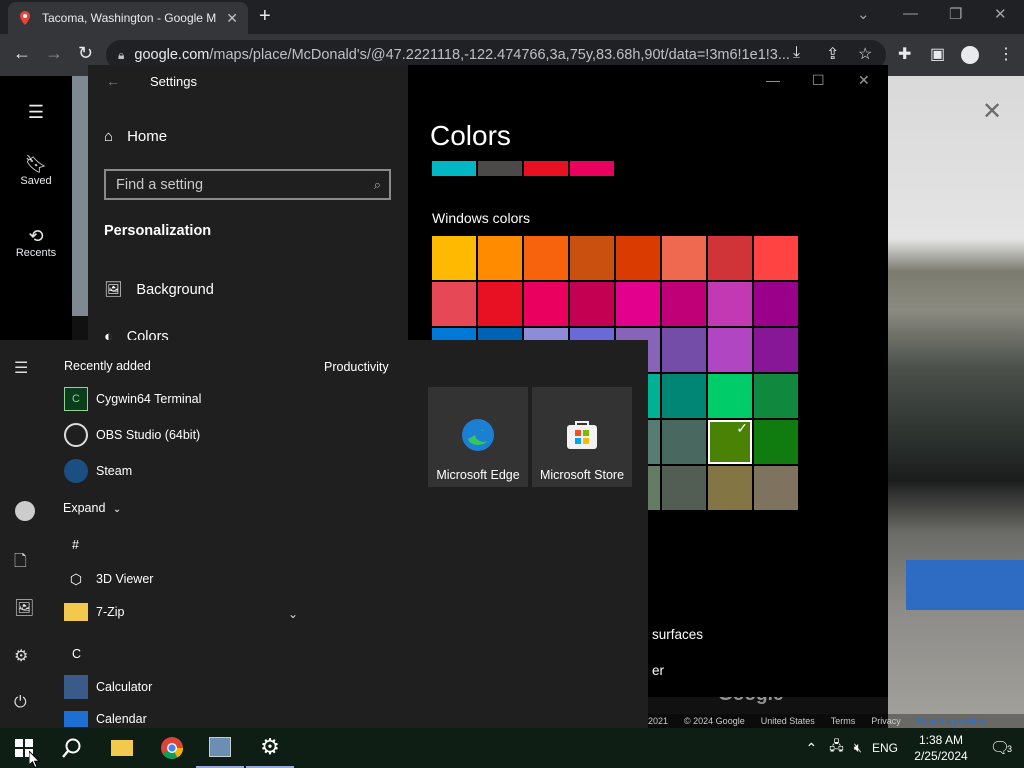 This screenshot has width=1024, height=768. Describe the element at coordinates (1000, 748) in the screenshot. I see `action-center-button: 🗨︎ 3` at that location.